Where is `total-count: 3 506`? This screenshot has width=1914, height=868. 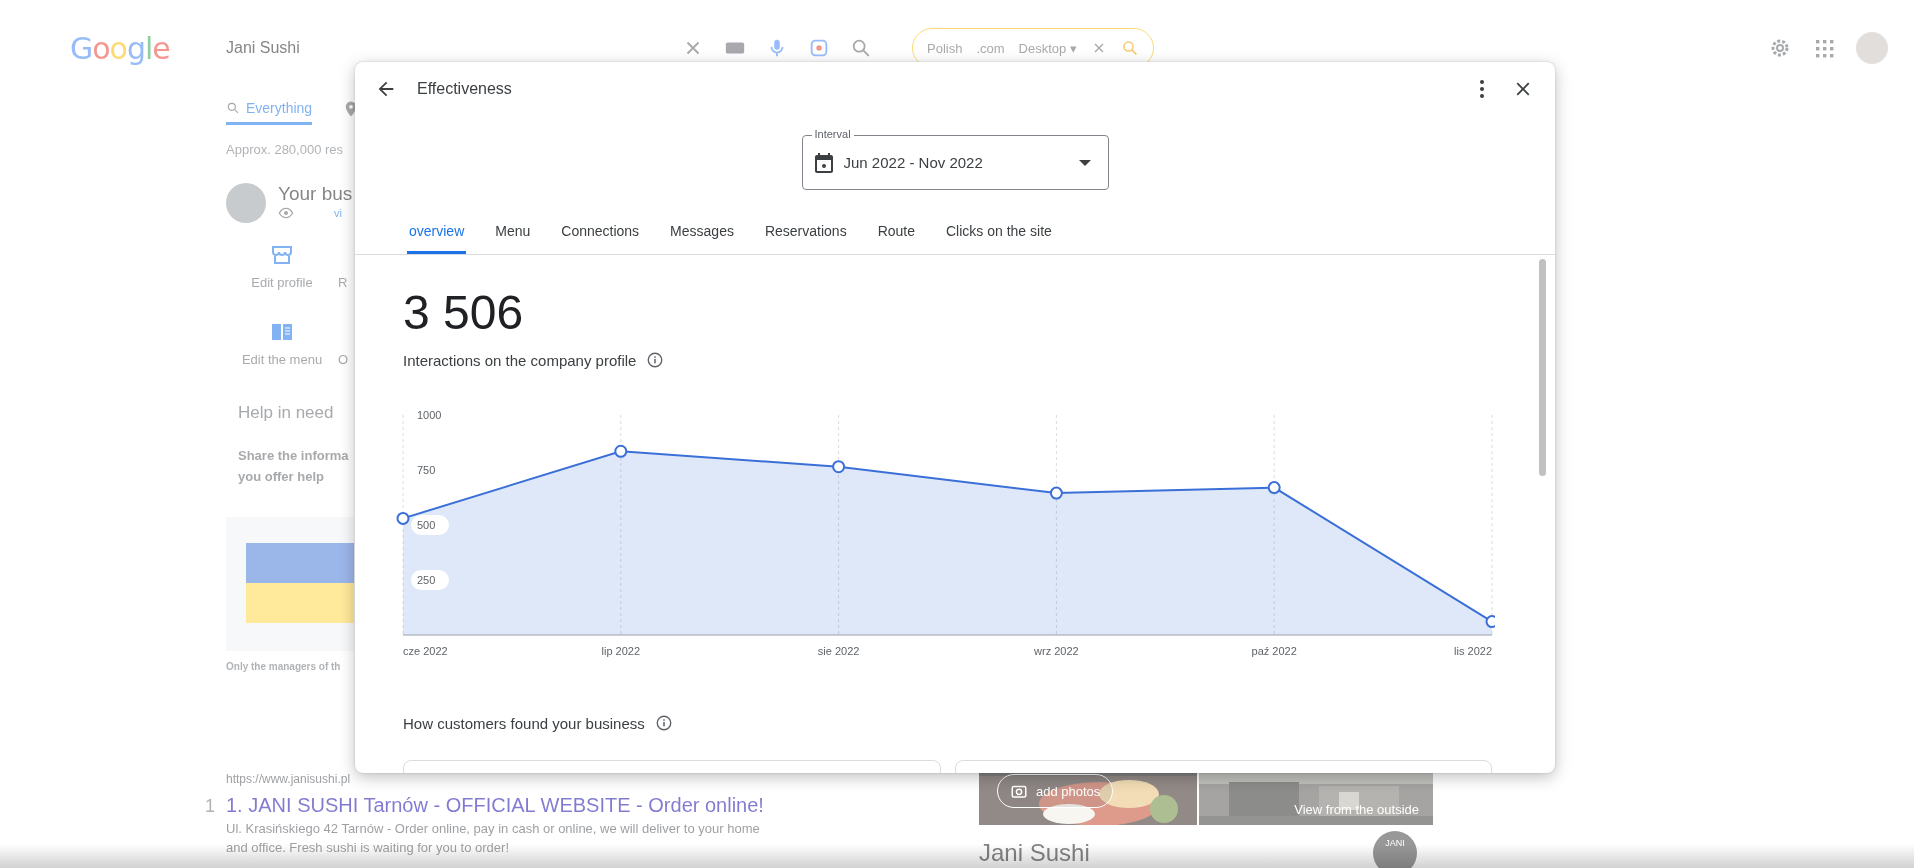
total-count: 3 506 is located at coordinates (464, 313).